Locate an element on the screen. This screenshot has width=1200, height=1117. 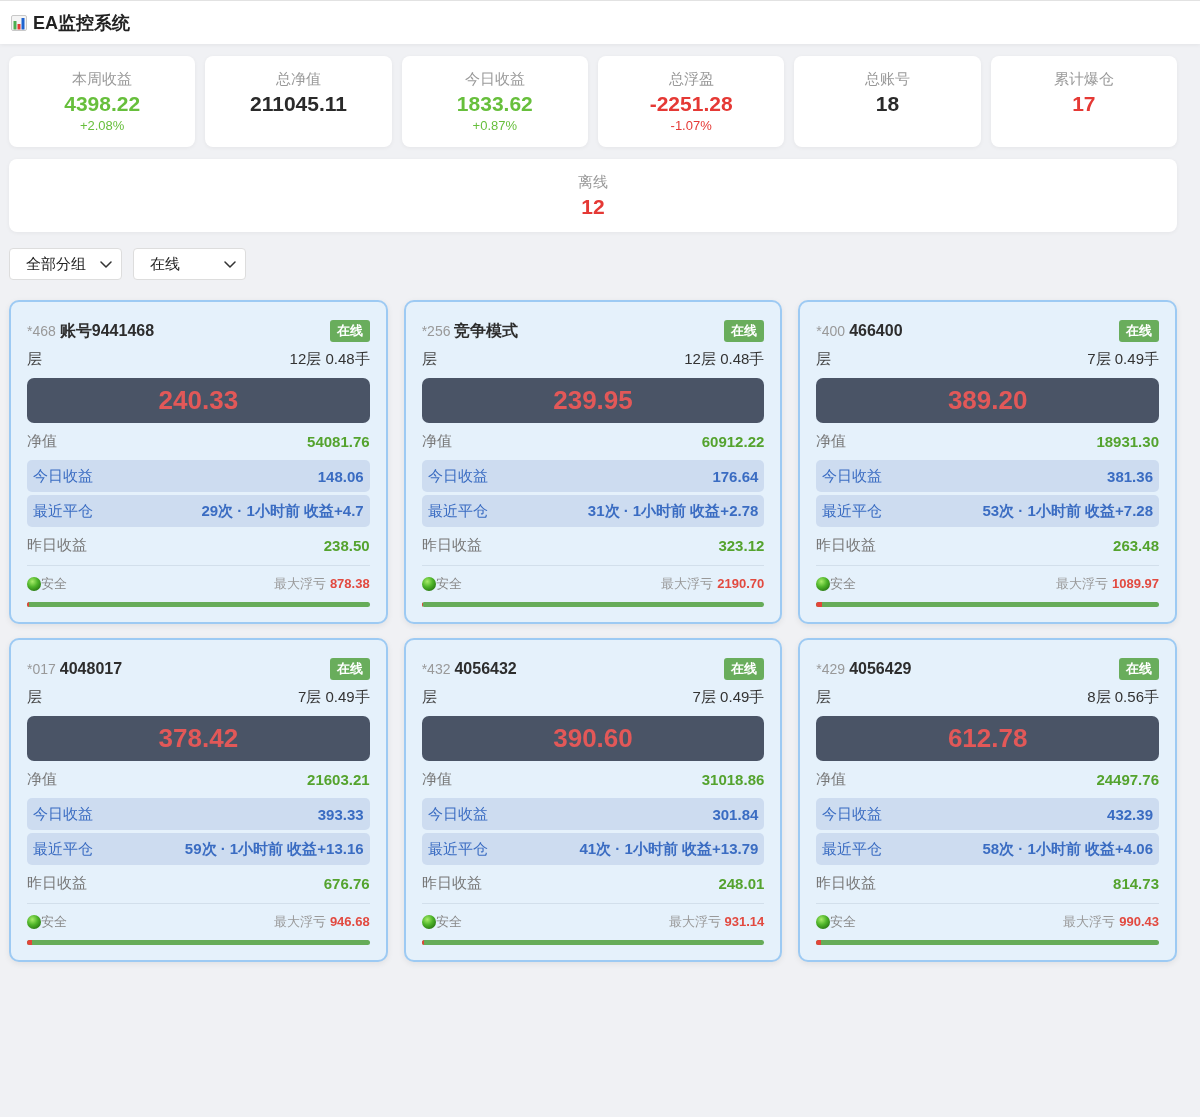
row-value: 323.12 is located at coordinates (741, 545).